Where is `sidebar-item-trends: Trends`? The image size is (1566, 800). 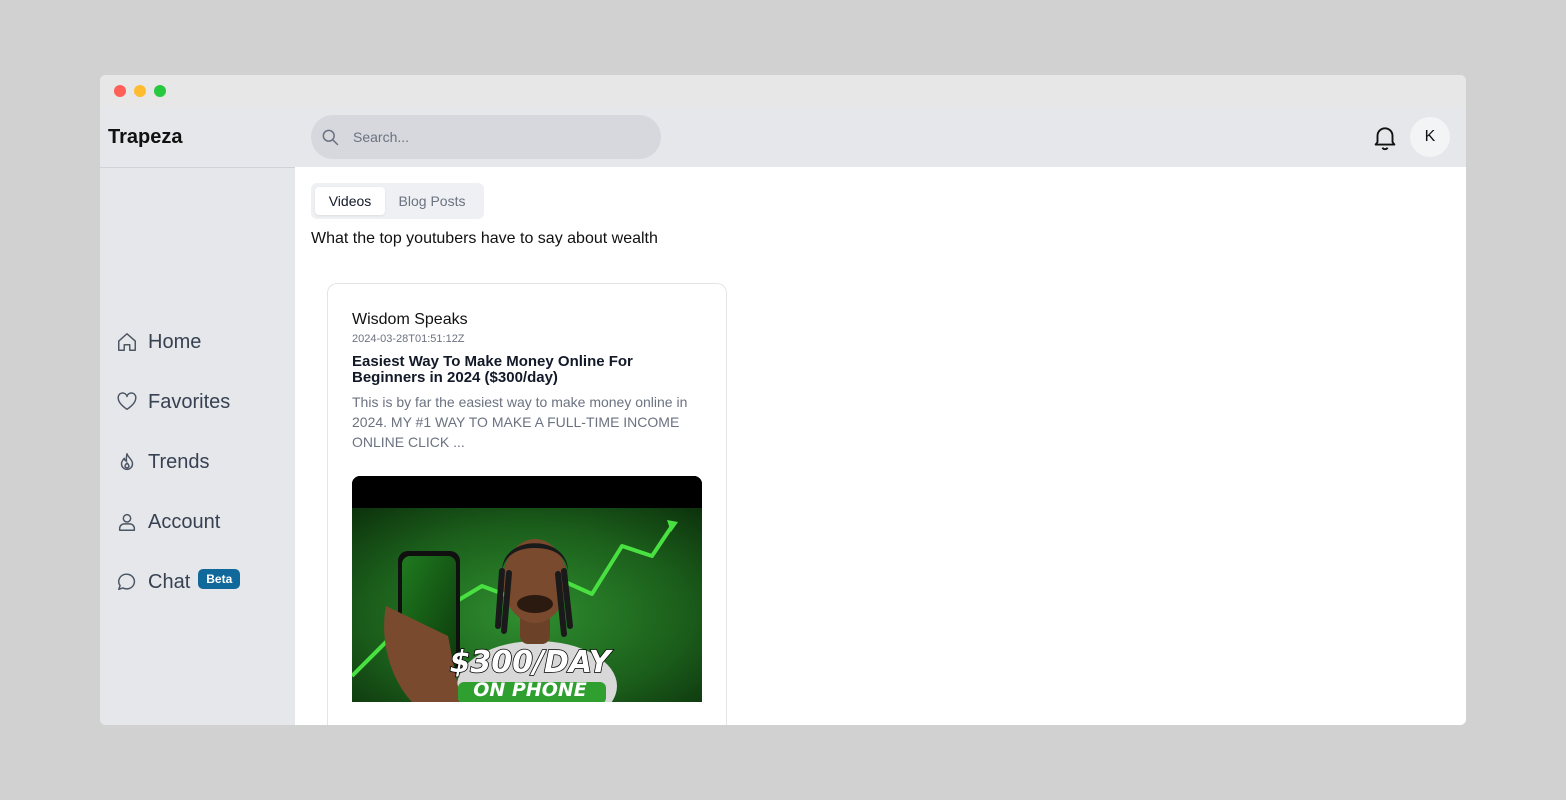
sidebar-item-trends: Trends is located at coordinates (201, 462).